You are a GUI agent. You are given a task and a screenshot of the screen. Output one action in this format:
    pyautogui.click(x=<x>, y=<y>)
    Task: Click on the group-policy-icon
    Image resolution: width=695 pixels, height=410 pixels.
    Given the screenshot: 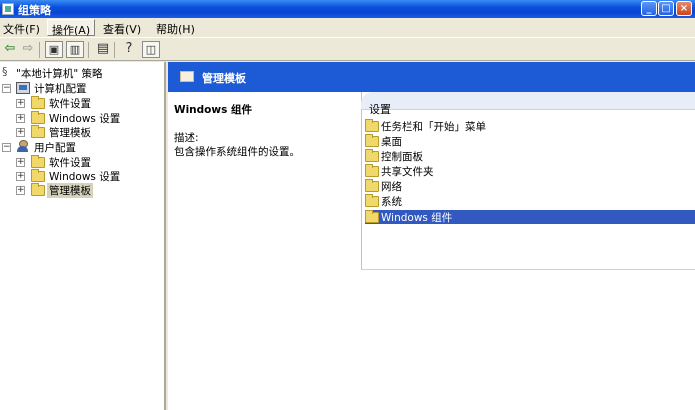 What is the action you would take?
    pyautogui.click(x=8, y=9)
    